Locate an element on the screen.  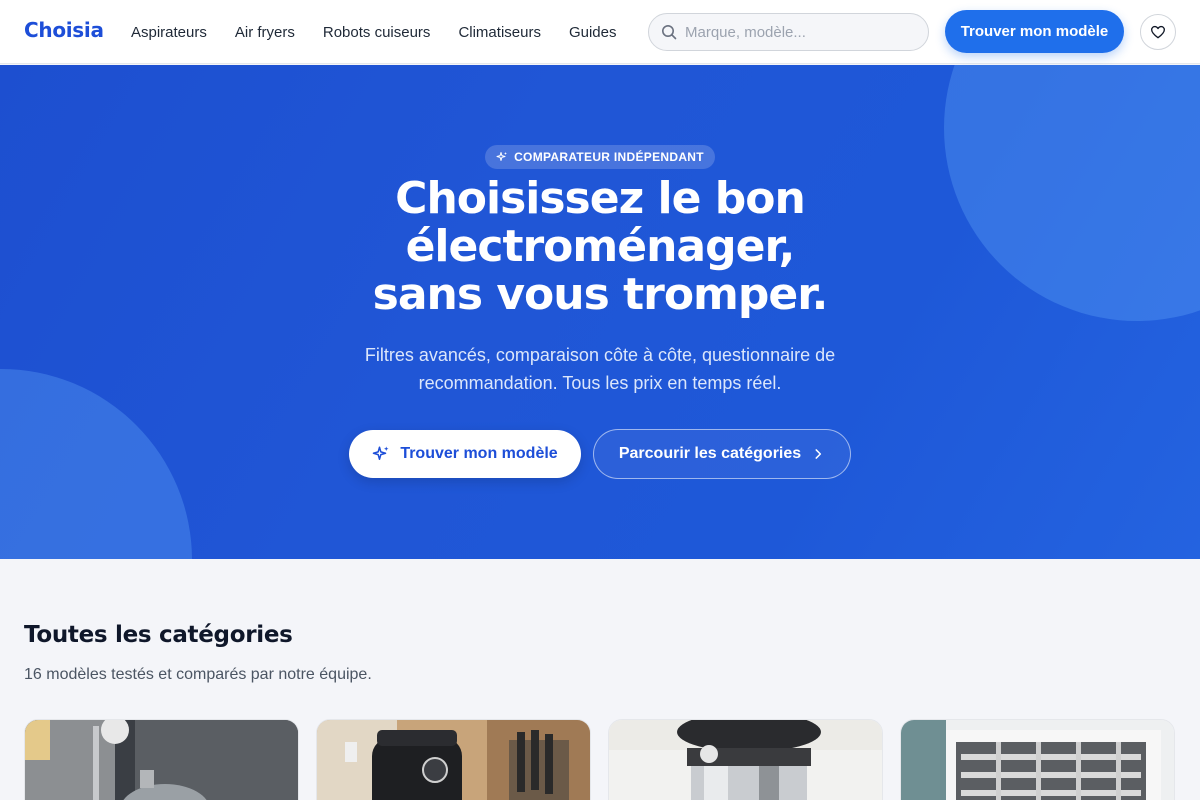
decorative-circle is located at coordinates (96, 464).